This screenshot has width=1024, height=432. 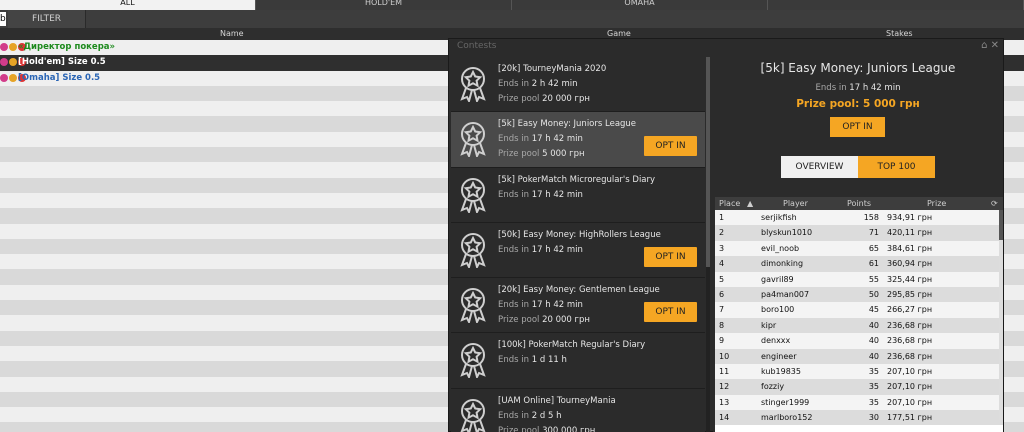 I want to click on prize-cell: 207,10 грн, so click(x=910, y=371).